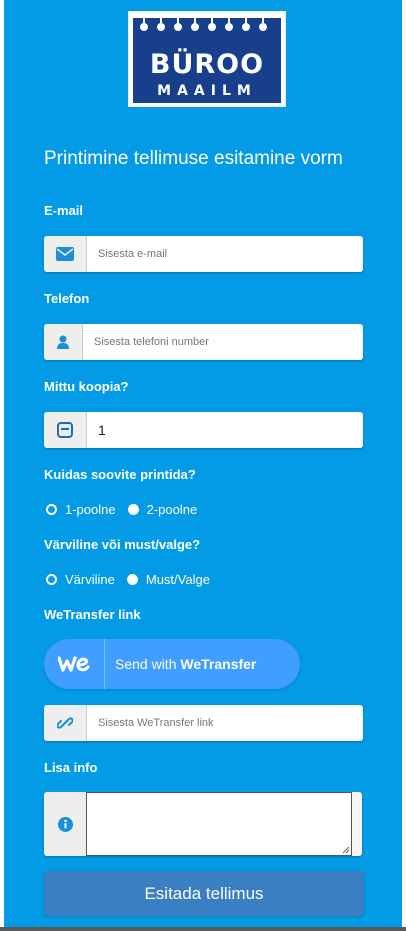  What do you see at coordinates (74, 664) in the screenshot?
I see `wetransfer-logo-icon` at bounding box center [74, 664].